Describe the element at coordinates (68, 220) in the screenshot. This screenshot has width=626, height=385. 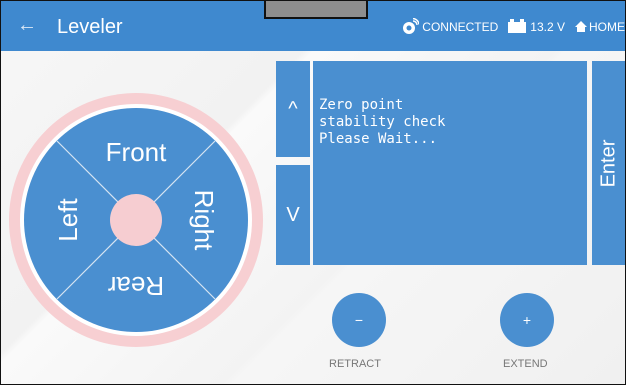
I see `dial-left: Left` at that location.